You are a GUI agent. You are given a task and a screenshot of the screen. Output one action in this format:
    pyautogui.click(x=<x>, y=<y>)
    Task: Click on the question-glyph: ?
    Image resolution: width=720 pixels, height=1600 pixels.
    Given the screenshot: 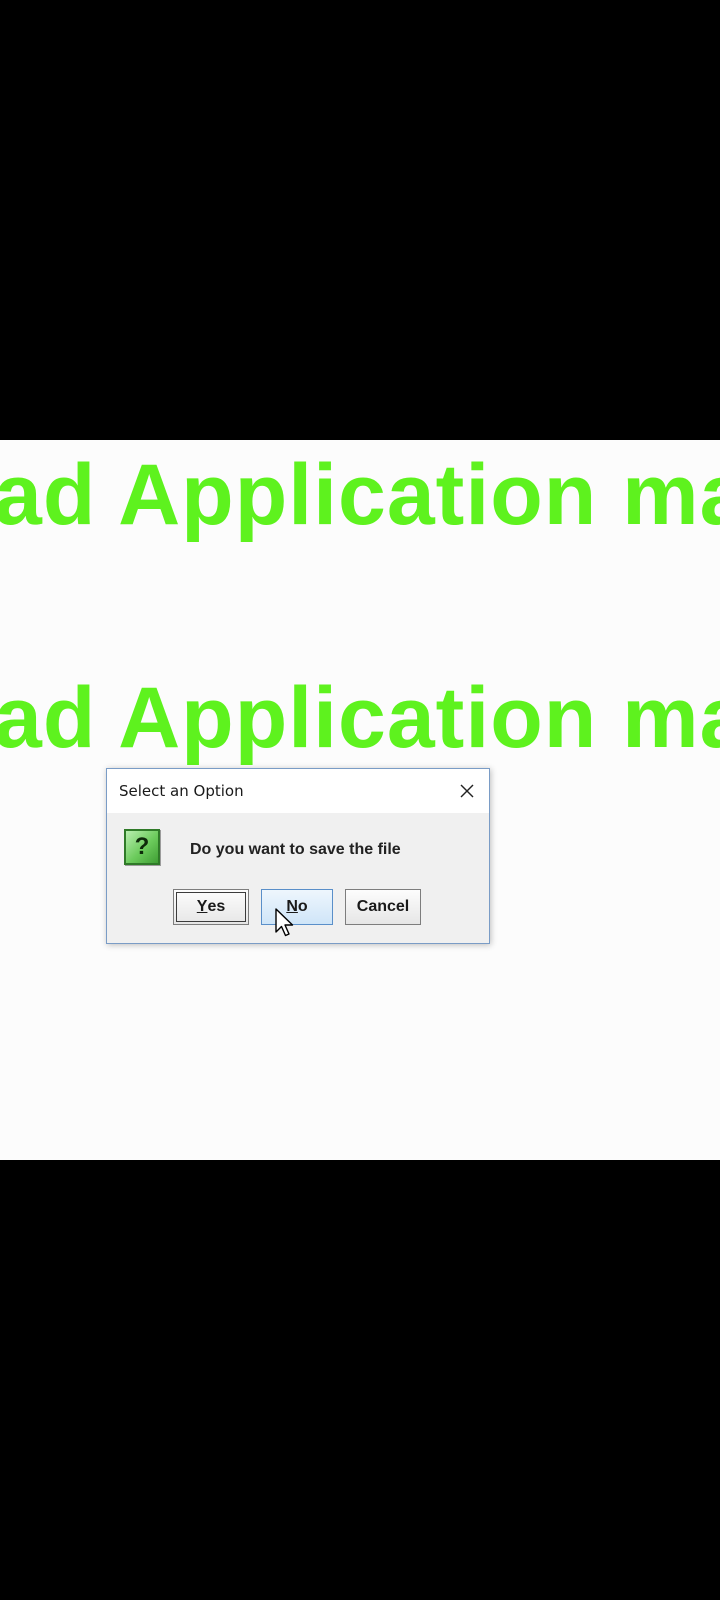 What is the action you would take?
    pyautogui.click(x=142, y=846)
    